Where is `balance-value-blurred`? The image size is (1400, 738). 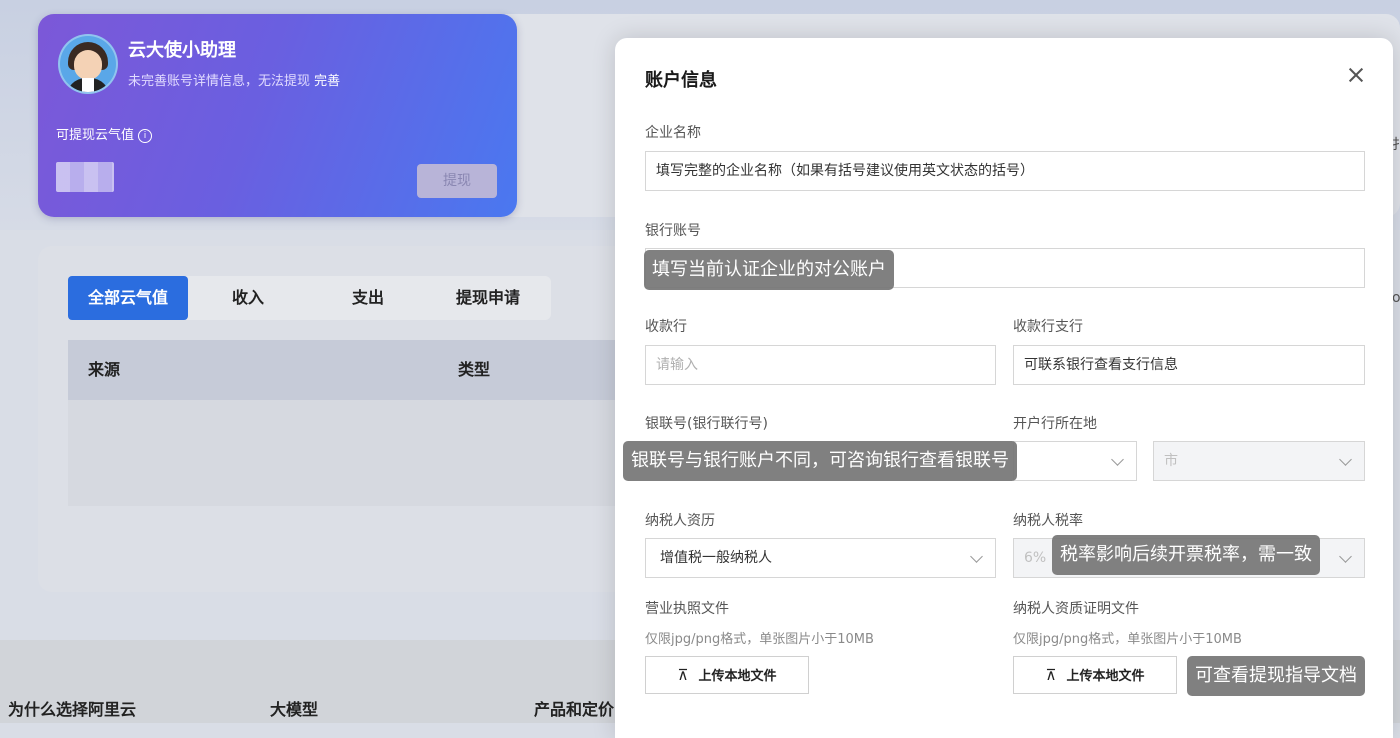 balance-value-blurred is located at coordinates (85, 177).